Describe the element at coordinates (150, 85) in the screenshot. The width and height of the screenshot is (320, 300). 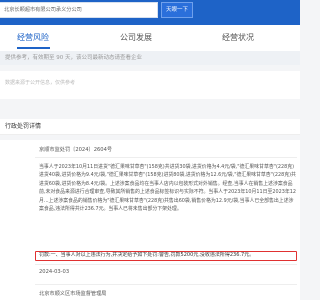
I see `info-card: 数据来源于公开信息，仅供参考` at that location.